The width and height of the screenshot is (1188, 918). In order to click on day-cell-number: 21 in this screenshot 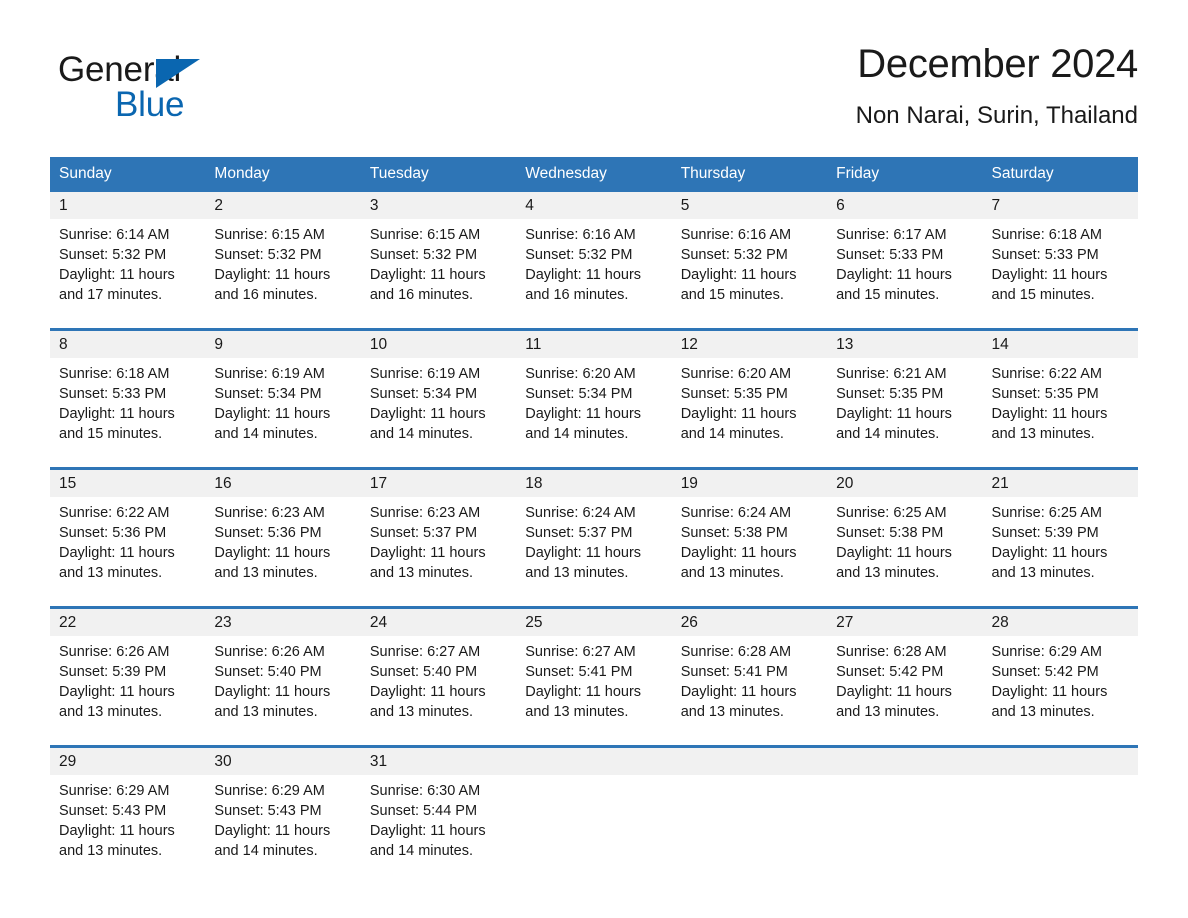, I will do `click(1060, 483)`.